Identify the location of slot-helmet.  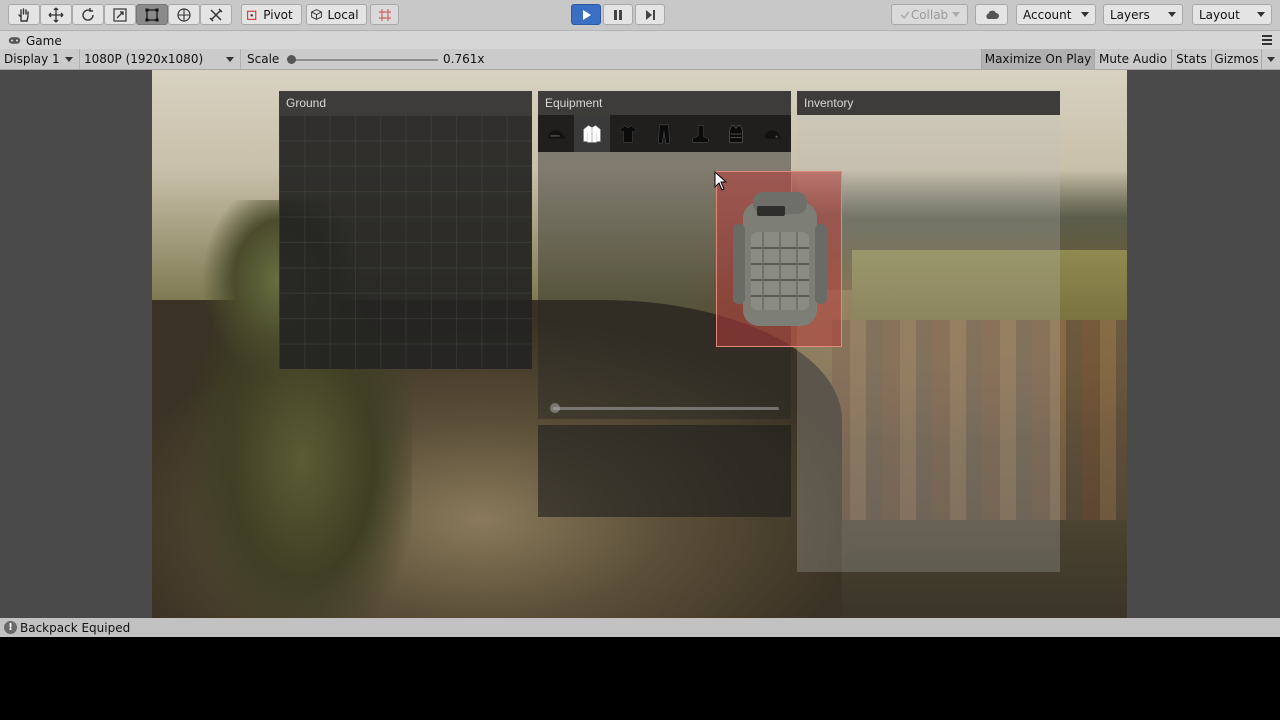
(556, 133).